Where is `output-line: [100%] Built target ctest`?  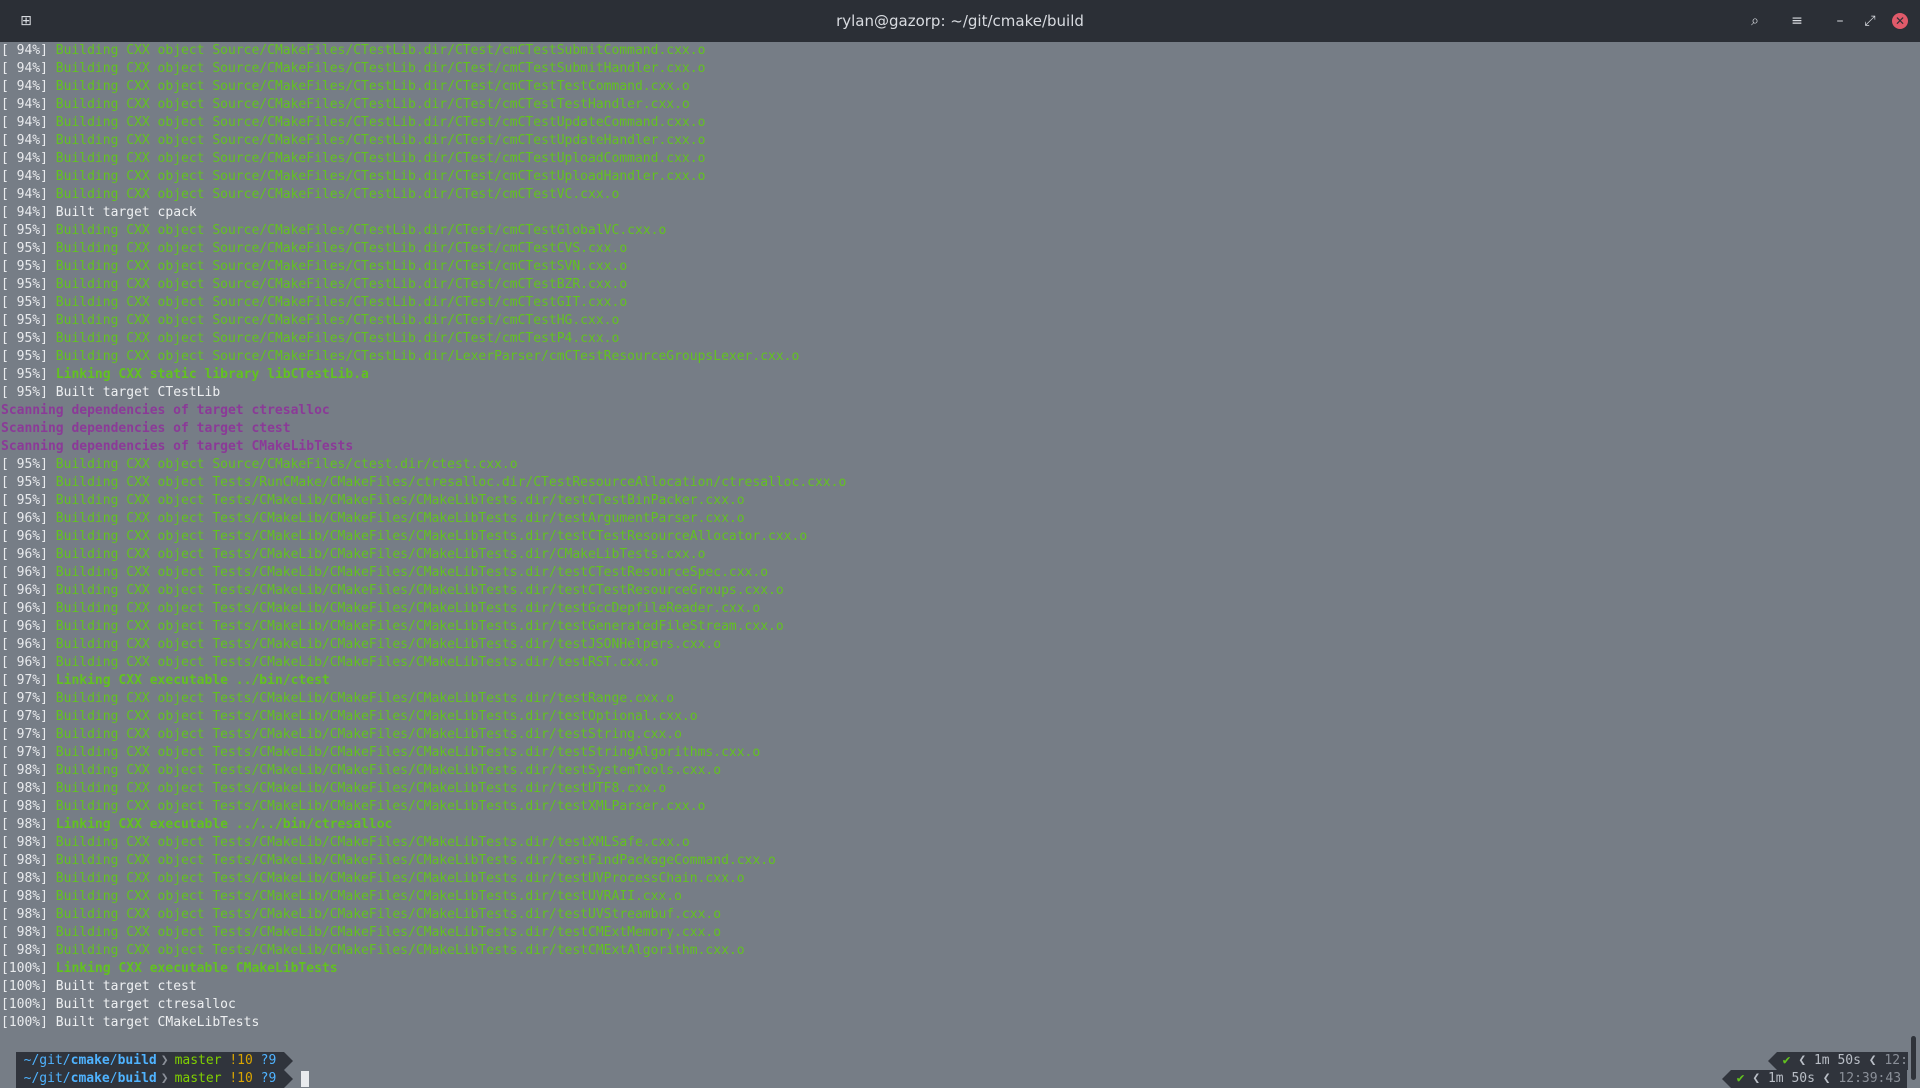
output-line: [100%] Built target ctest is located at coordinates (99, 987).